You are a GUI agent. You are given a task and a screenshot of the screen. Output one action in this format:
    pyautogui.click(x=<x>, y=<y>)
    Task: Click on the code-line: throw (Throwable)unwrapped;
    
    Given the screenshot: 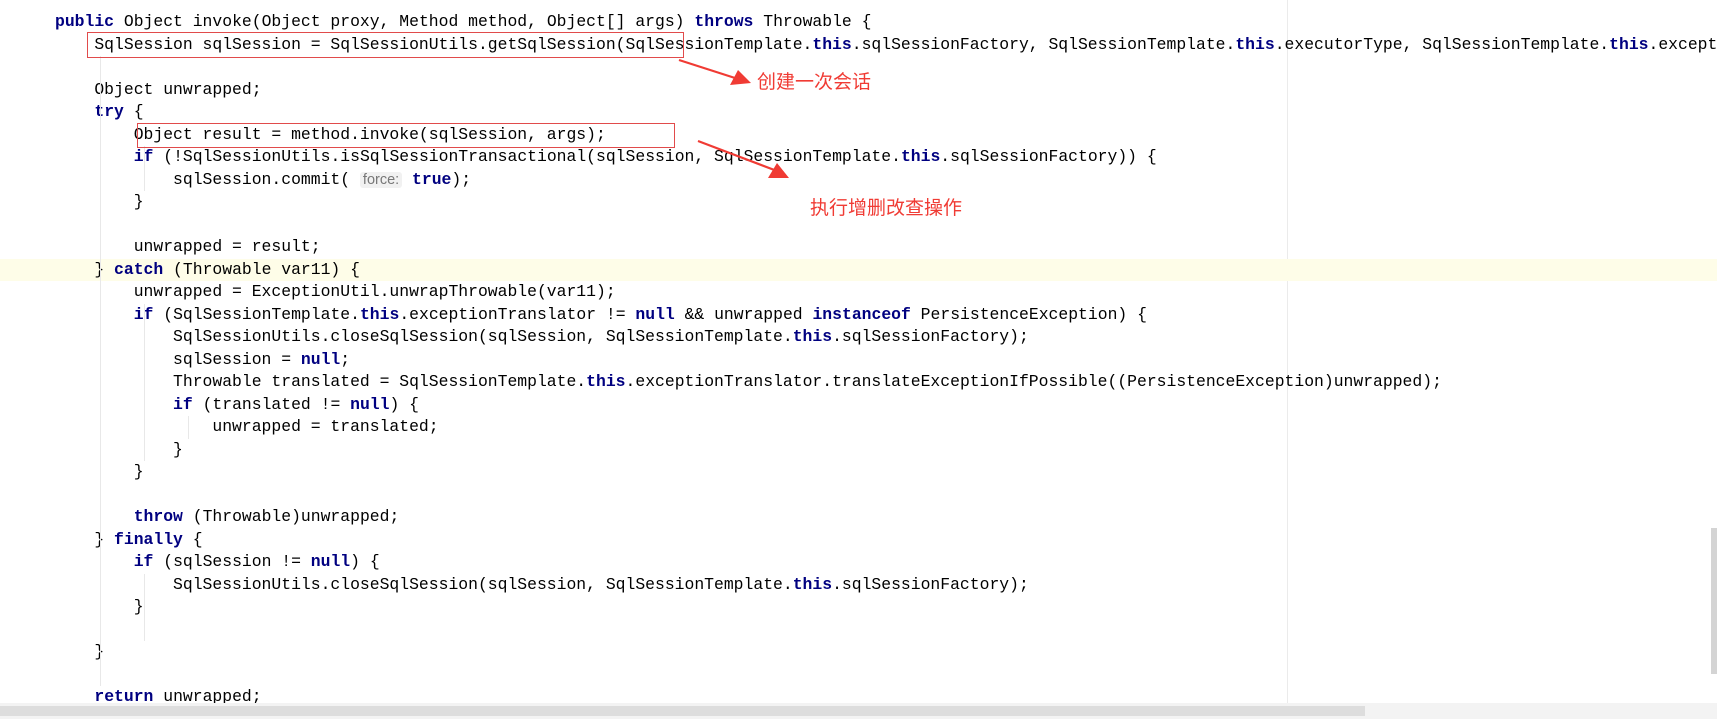 What is the action you would take?
    pyautogui.click(x=858, y=517)
    